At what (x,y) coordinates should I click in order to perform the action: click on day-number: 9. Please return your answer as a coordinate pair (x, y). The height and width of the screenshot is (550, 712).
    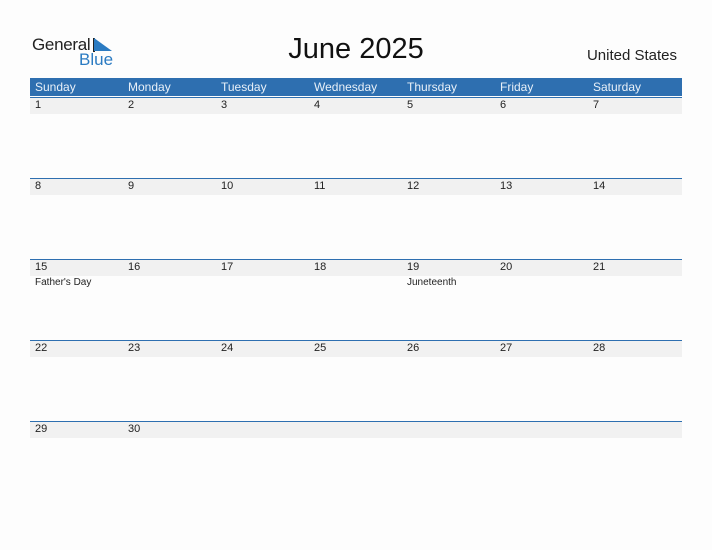
    Looking at the image, I should click on (131, 186).